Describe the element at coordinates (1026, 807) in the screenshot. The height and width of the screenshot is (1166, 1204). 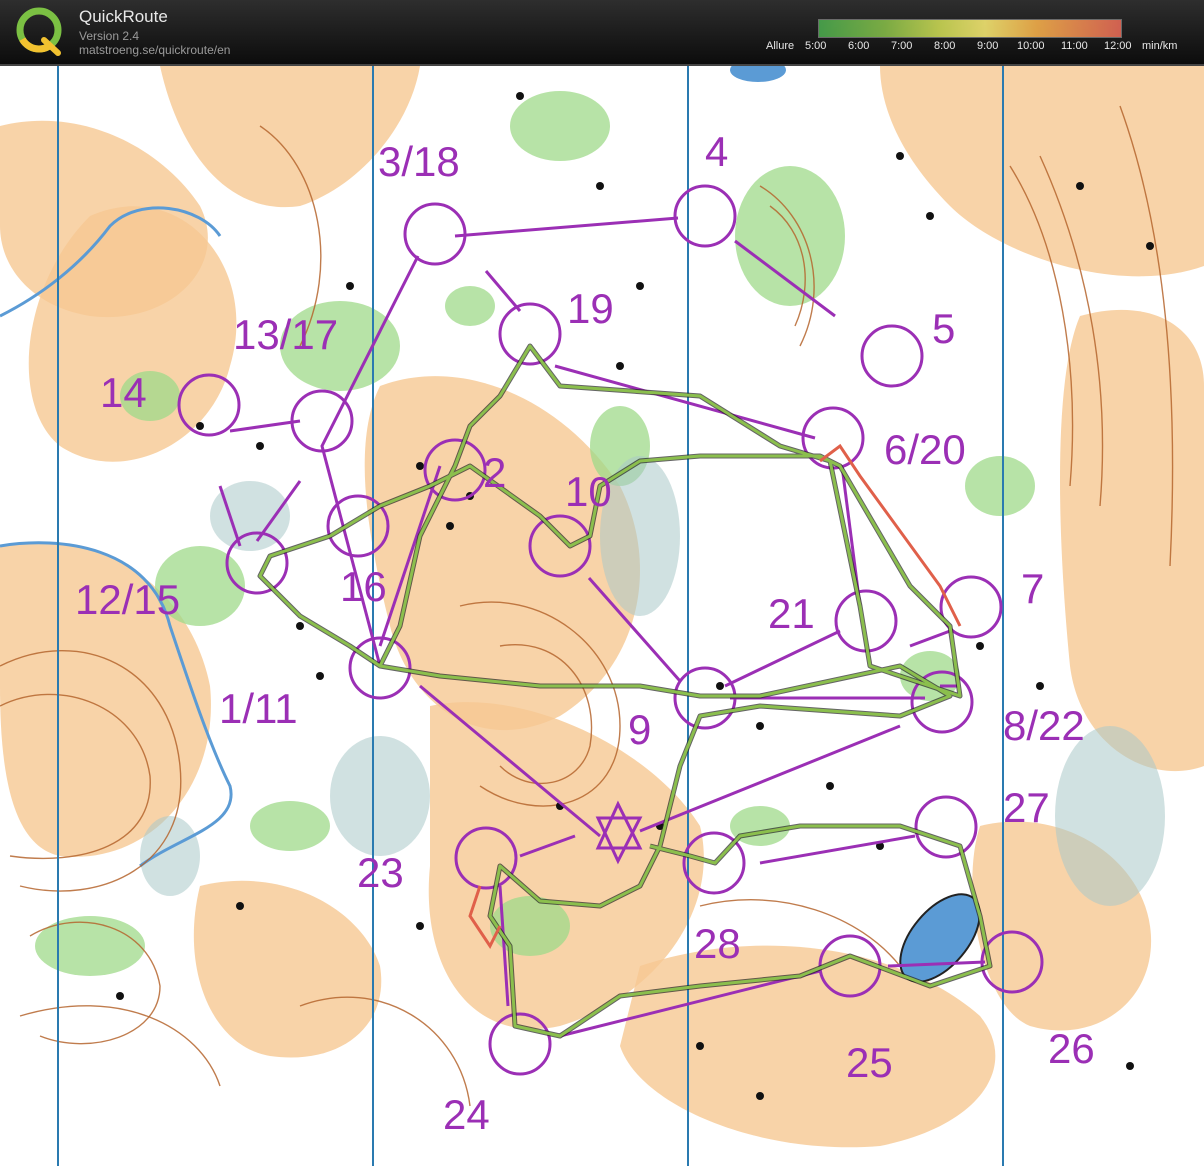
I see `control-label-27: 27` at that location.